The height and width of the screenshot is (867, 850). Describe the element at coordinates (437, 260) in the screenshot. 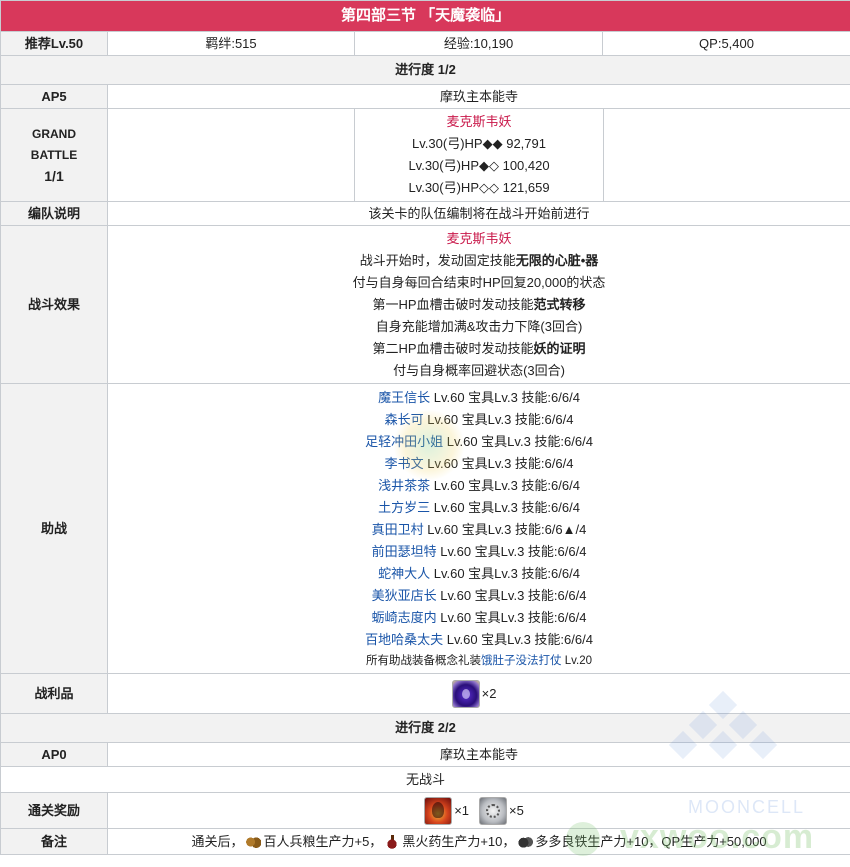

I see `effect-line-1-text: 战斗开始时，发动固定技能` at that location.